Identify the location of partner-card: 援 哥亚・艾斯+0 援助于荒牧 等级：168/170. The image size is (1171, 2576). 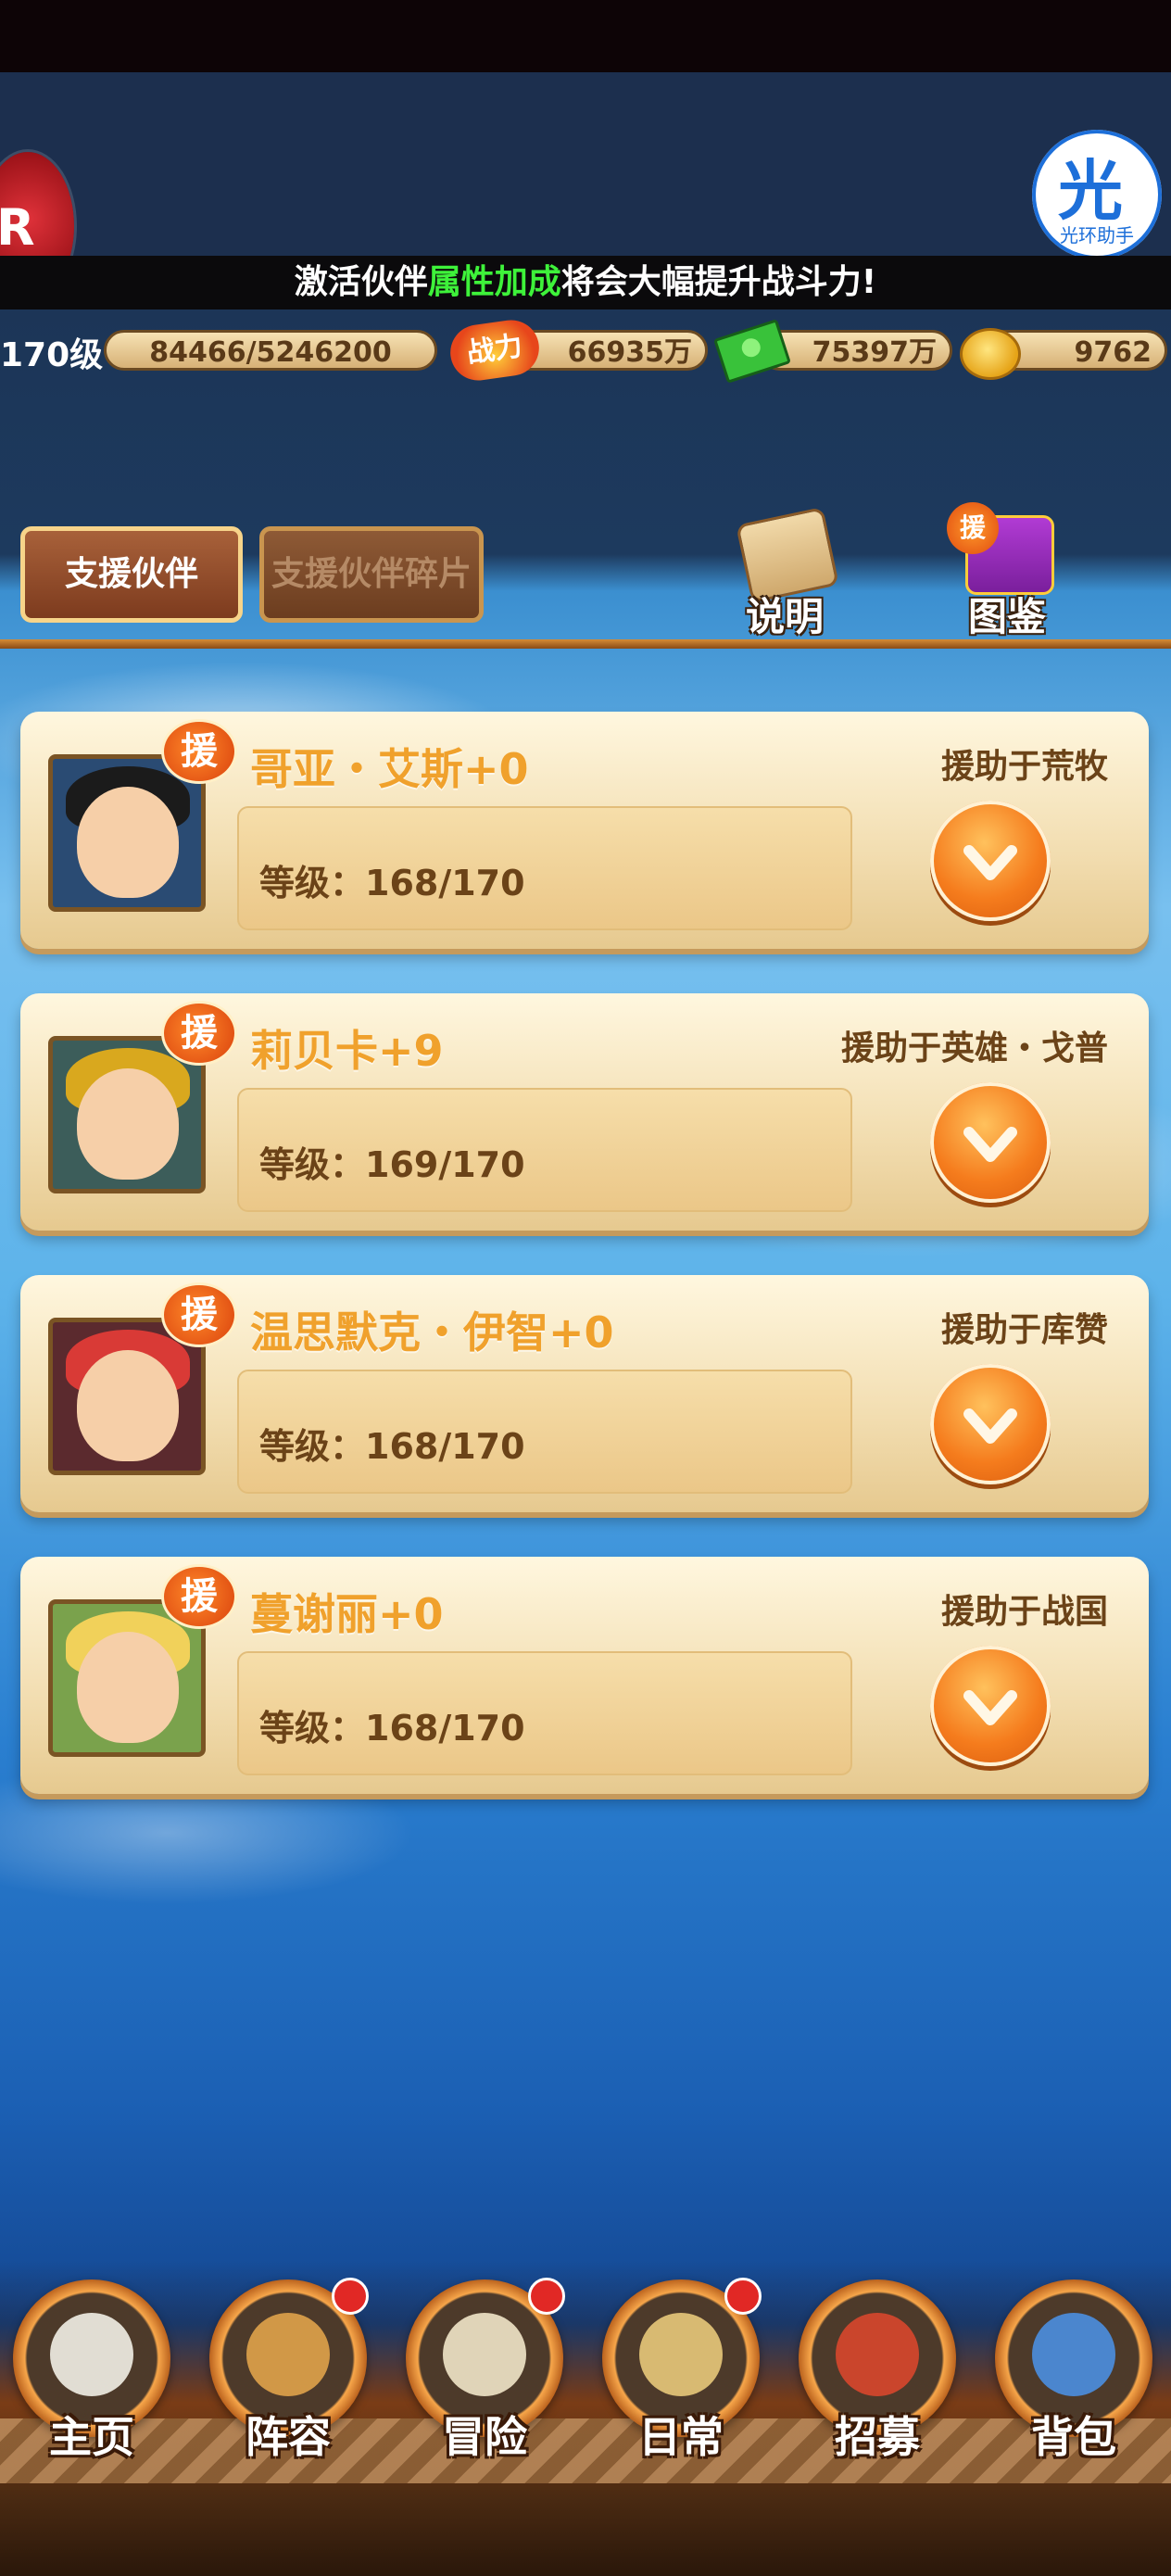
(584, 830).